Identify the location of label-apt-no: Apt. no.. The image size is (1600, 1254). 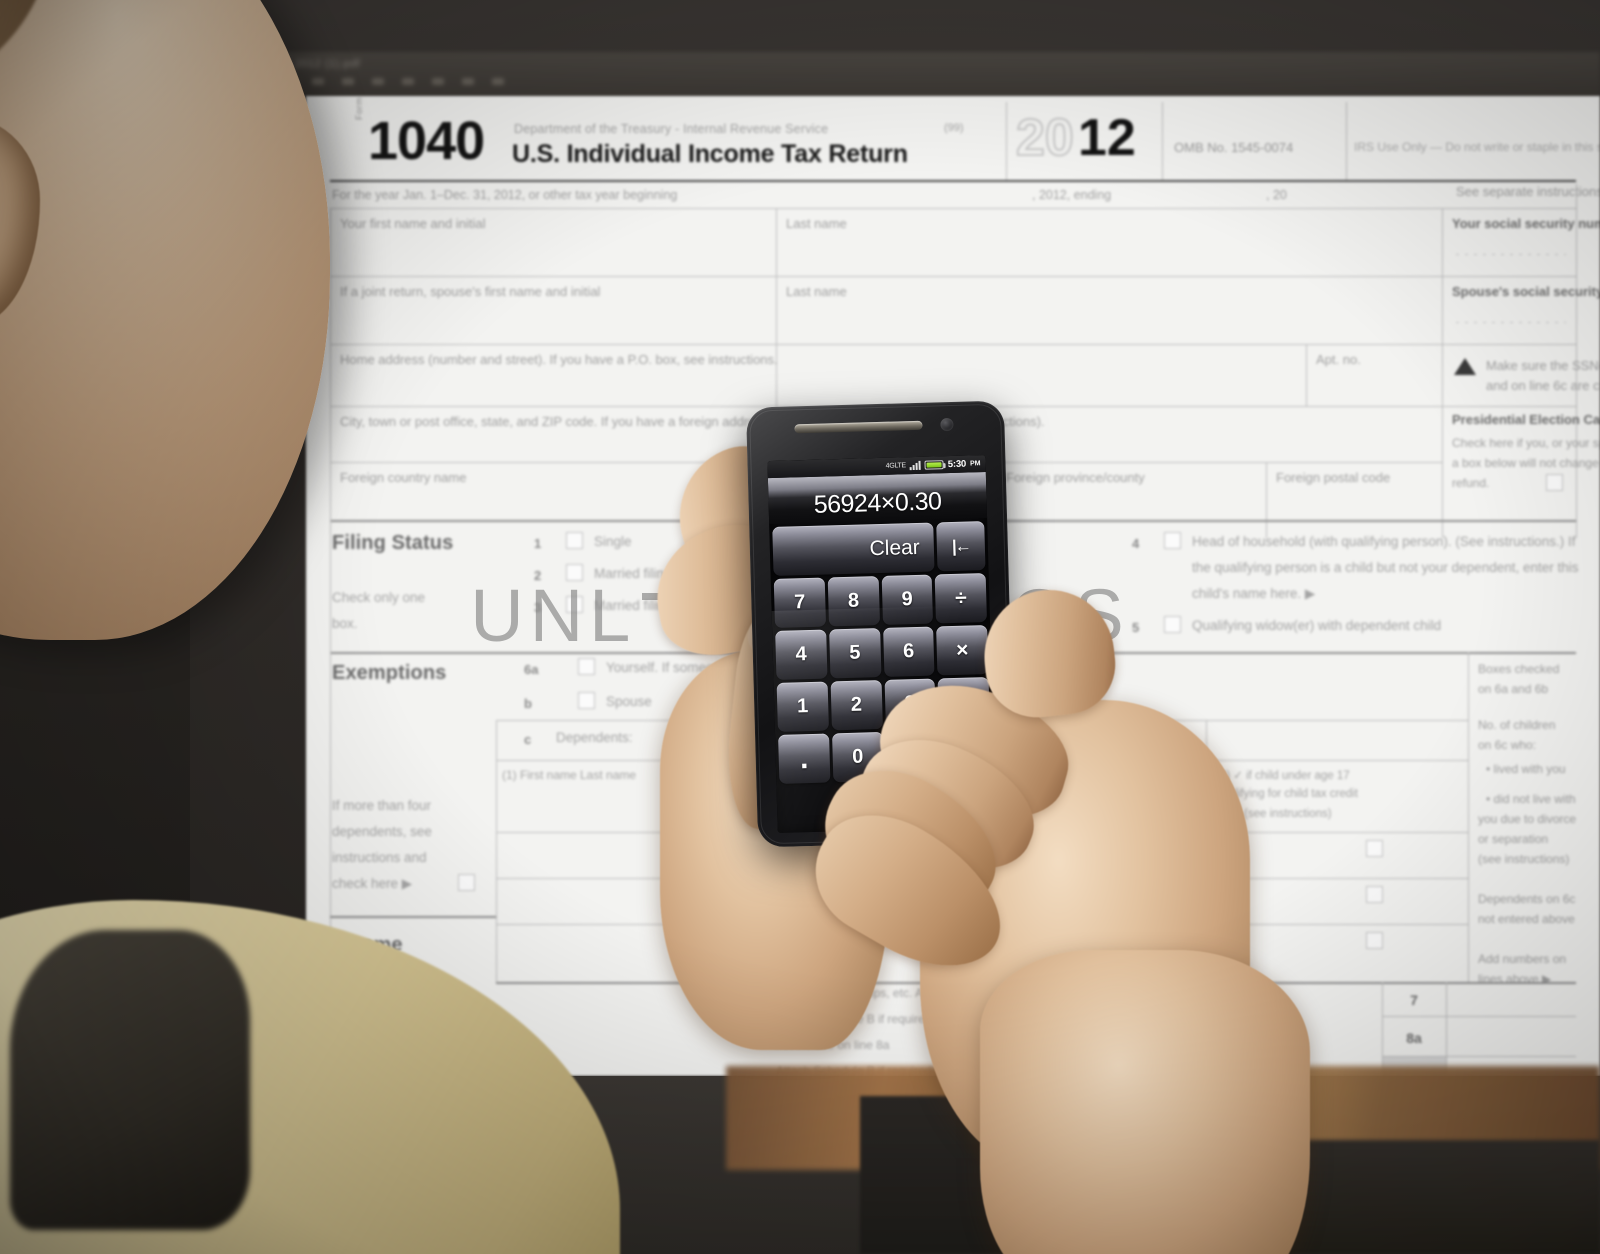
(1338, 359).